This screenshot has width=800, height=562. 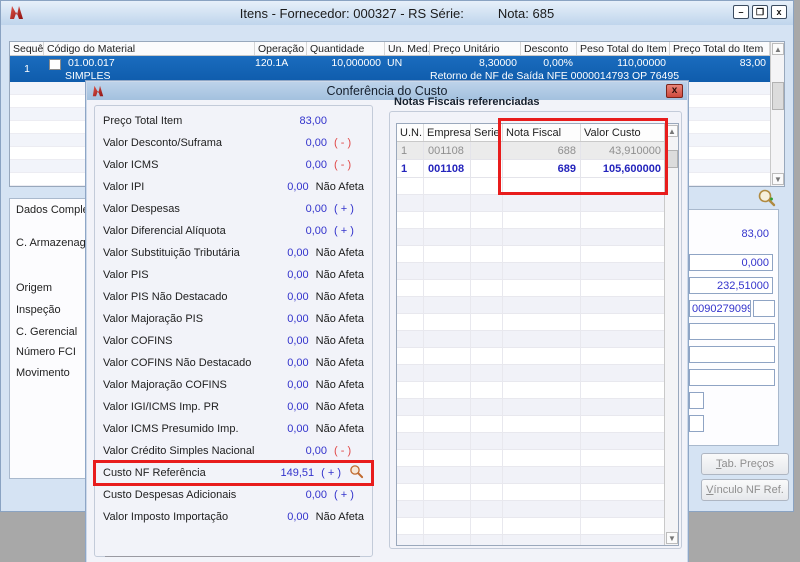 What do you see at coordinates (233, 451) in the screenshot?
I see `cost-row: Valor Crédito Simples Nacional 0,00 ( - )` at bounding box center [233, 451].